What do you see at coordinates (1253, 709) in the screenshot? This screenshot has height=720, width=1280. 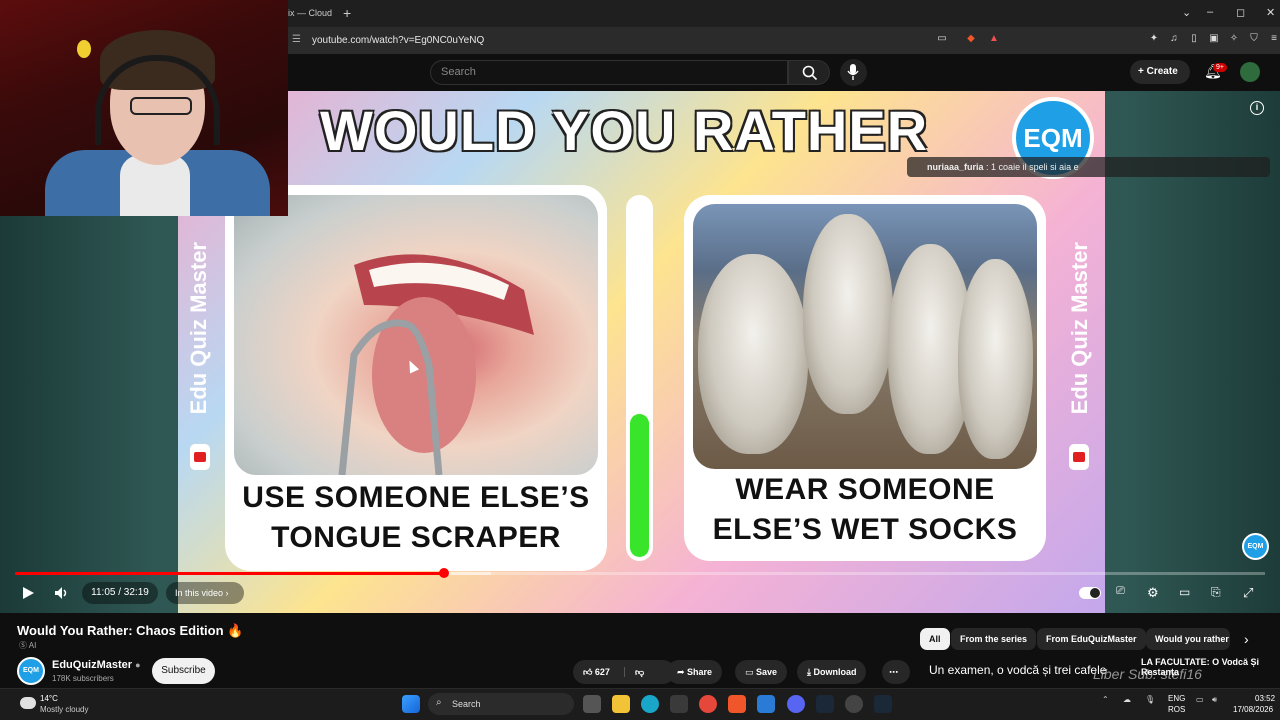 I see `clock-date: 17/08/2026` at bounding box center [1253, 709].